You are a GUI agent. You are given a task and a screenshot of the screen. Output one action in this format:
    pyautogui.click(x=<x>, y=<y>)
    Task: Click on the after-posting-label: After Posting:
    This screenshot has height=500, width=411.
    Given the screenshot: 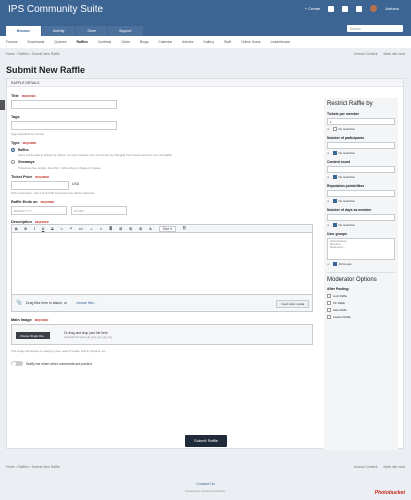 What is the action you would take?
    pyautogui.click(x=338, y=289)
    